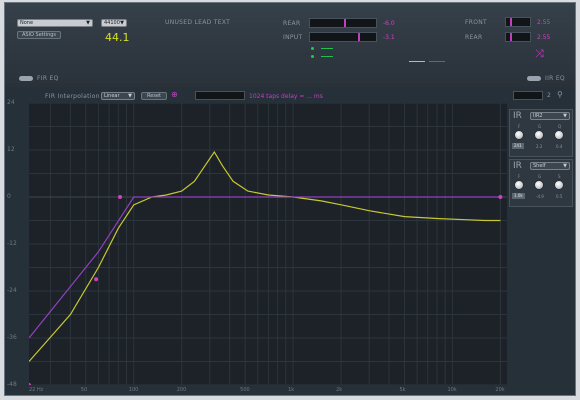 Image resolution: width=580 pixels, height=400 pixels. I want to click on front-meter-peak, so click(511, 22).